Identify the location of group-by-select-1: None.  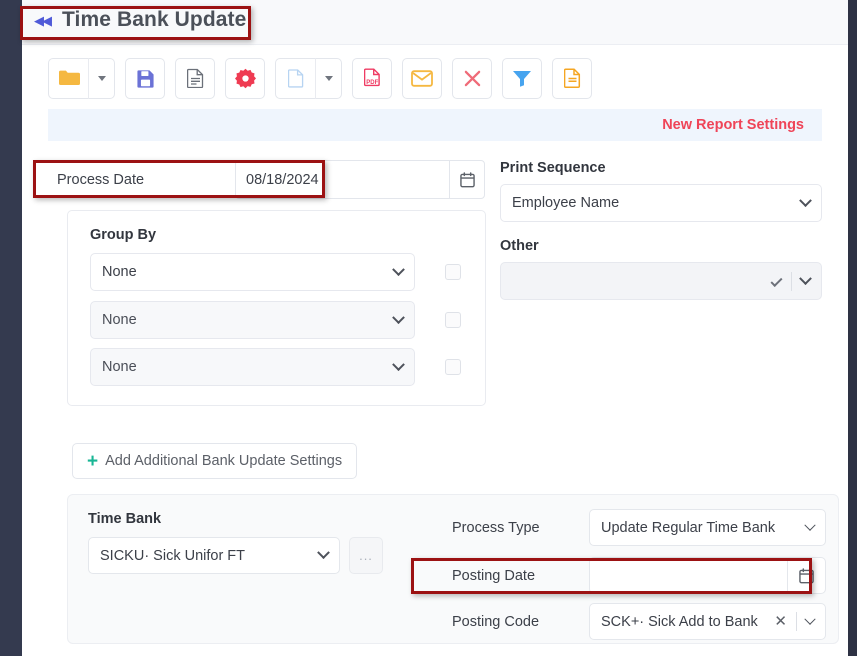
(252, 272).